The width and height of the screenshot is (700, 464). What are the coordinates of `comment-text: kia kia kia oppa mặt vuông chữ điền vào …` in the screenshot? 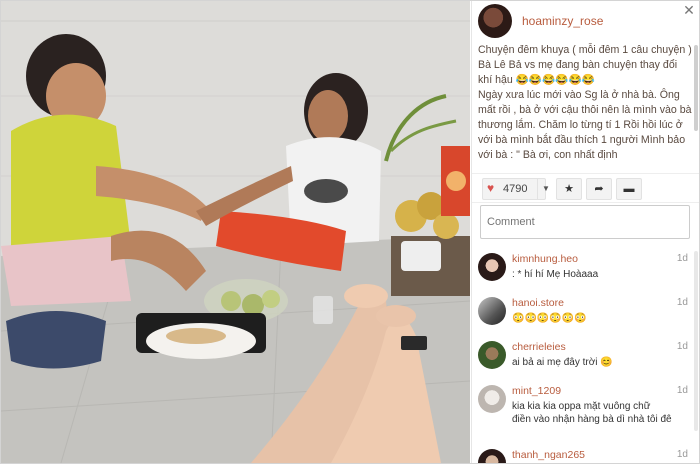 It's located at (592, 413).